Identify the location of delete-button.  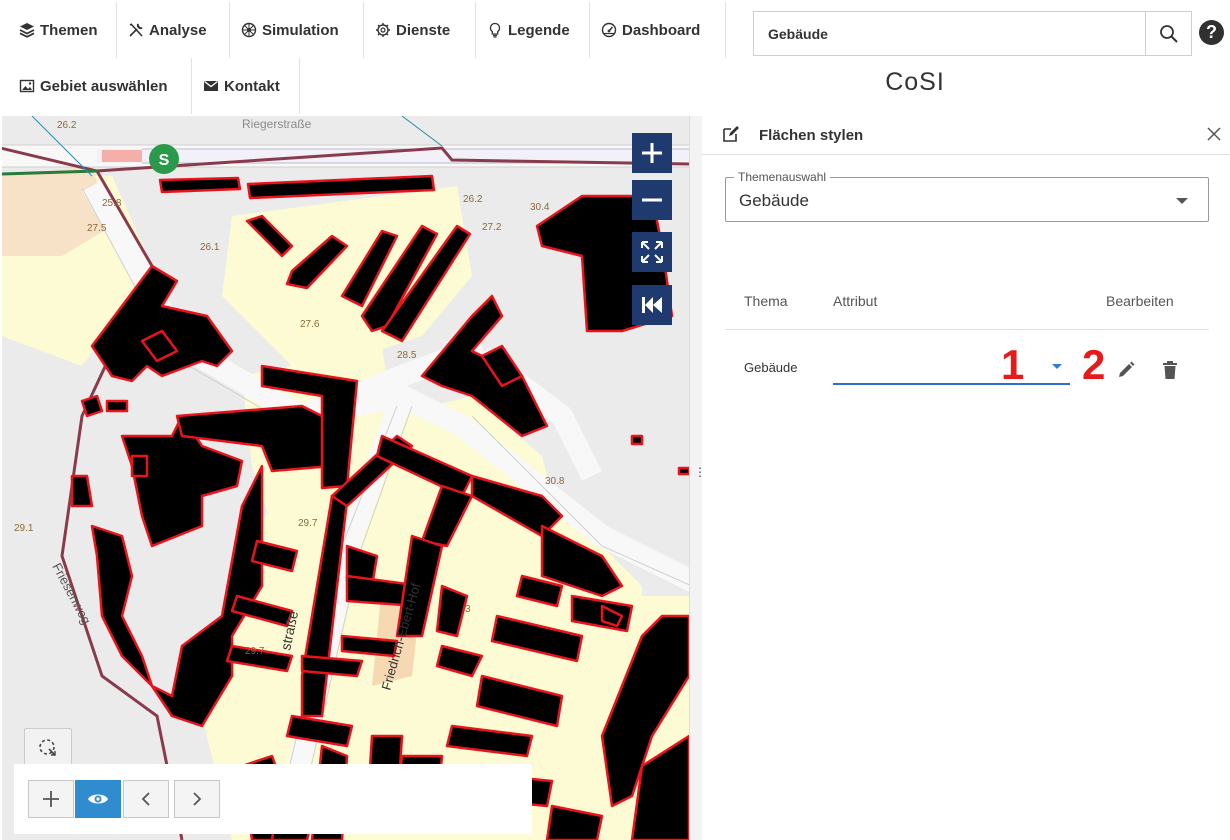
(1170, 370).